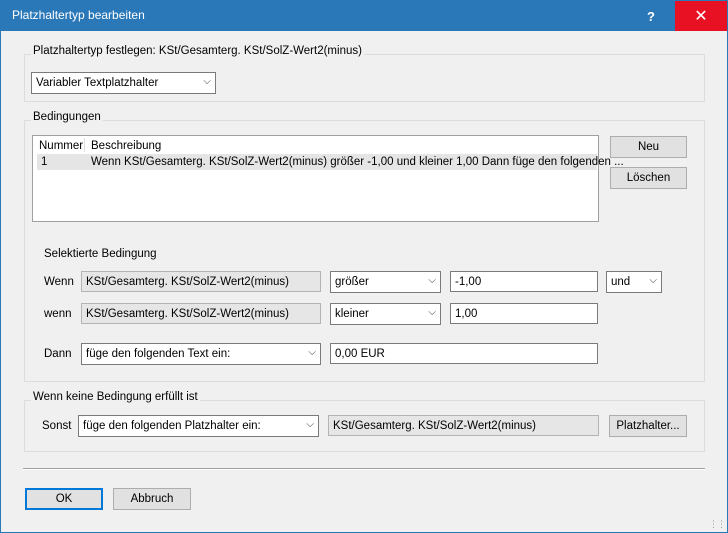 The width and height of the screenshot is (728, 533). Describe the element at coordinates (158, 354) in the screenshot. I see `dann-action-value: füge den folgenden Text ein:` at that location.